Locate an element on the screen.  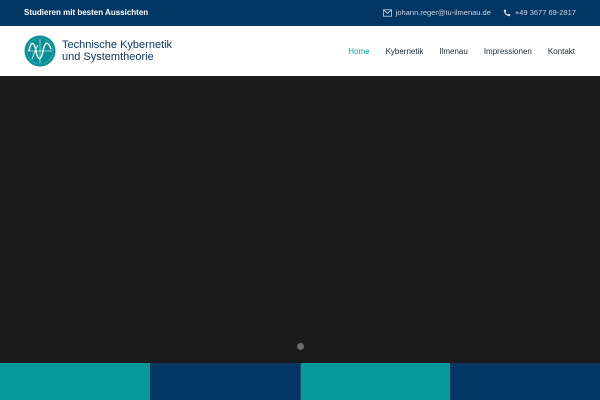
logo-wordmark: Technische Kybernetik und Systemtheorie is located at coordinates (117, 51).